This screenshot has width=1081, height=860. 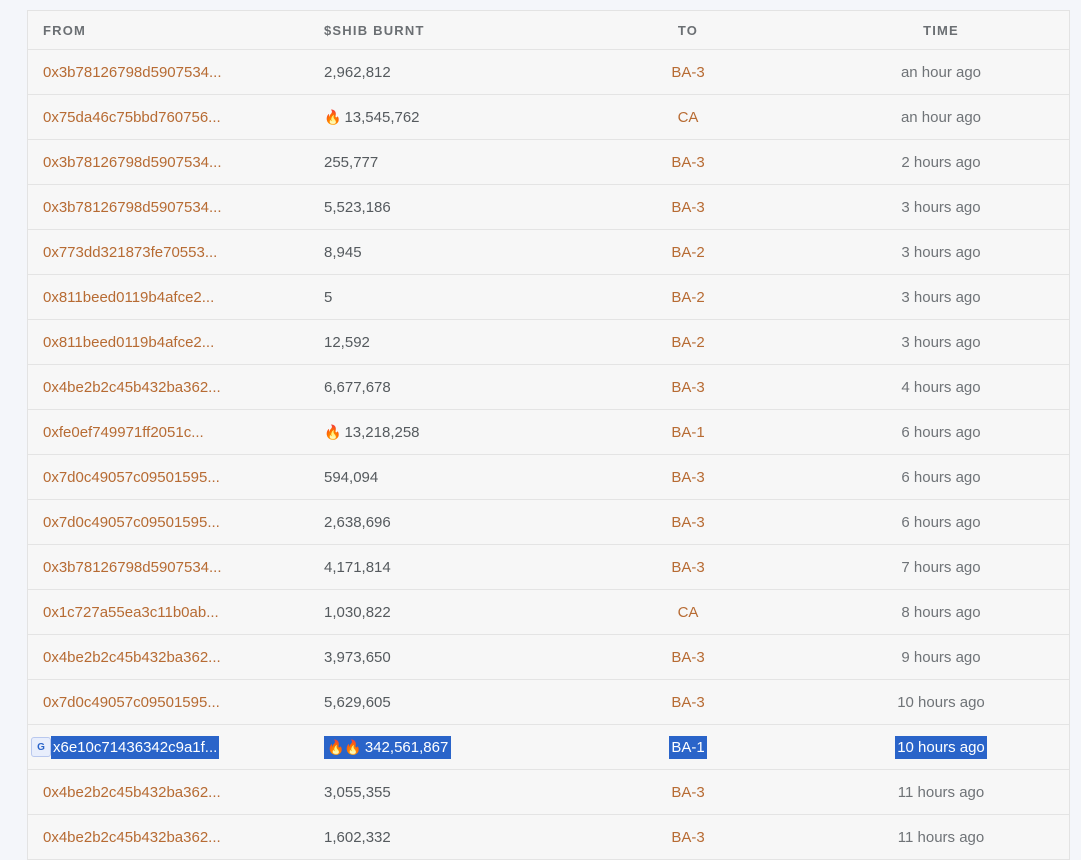 I want to click on time-cell: 7 hours ago, so click(x=941, y=567).